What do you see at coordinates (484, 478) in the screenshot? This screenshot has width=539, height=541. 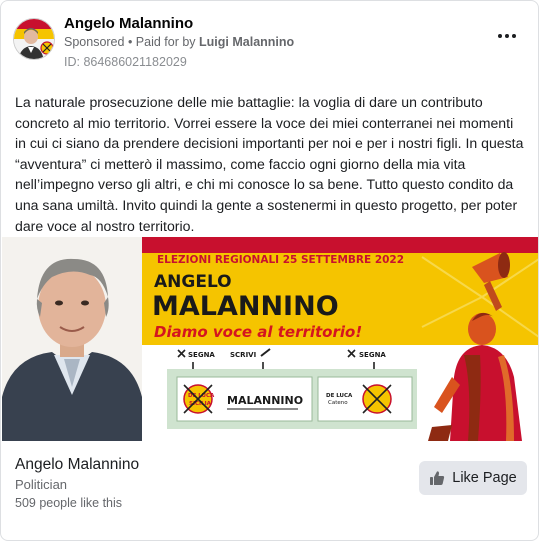 I see `like-page-label: Like Page` at bounding box center [484, 478].